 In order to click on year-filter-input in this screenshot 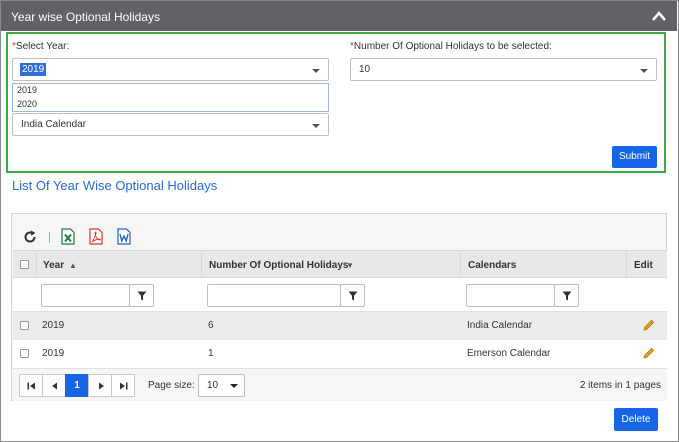, I will do `click(85, 295)`.